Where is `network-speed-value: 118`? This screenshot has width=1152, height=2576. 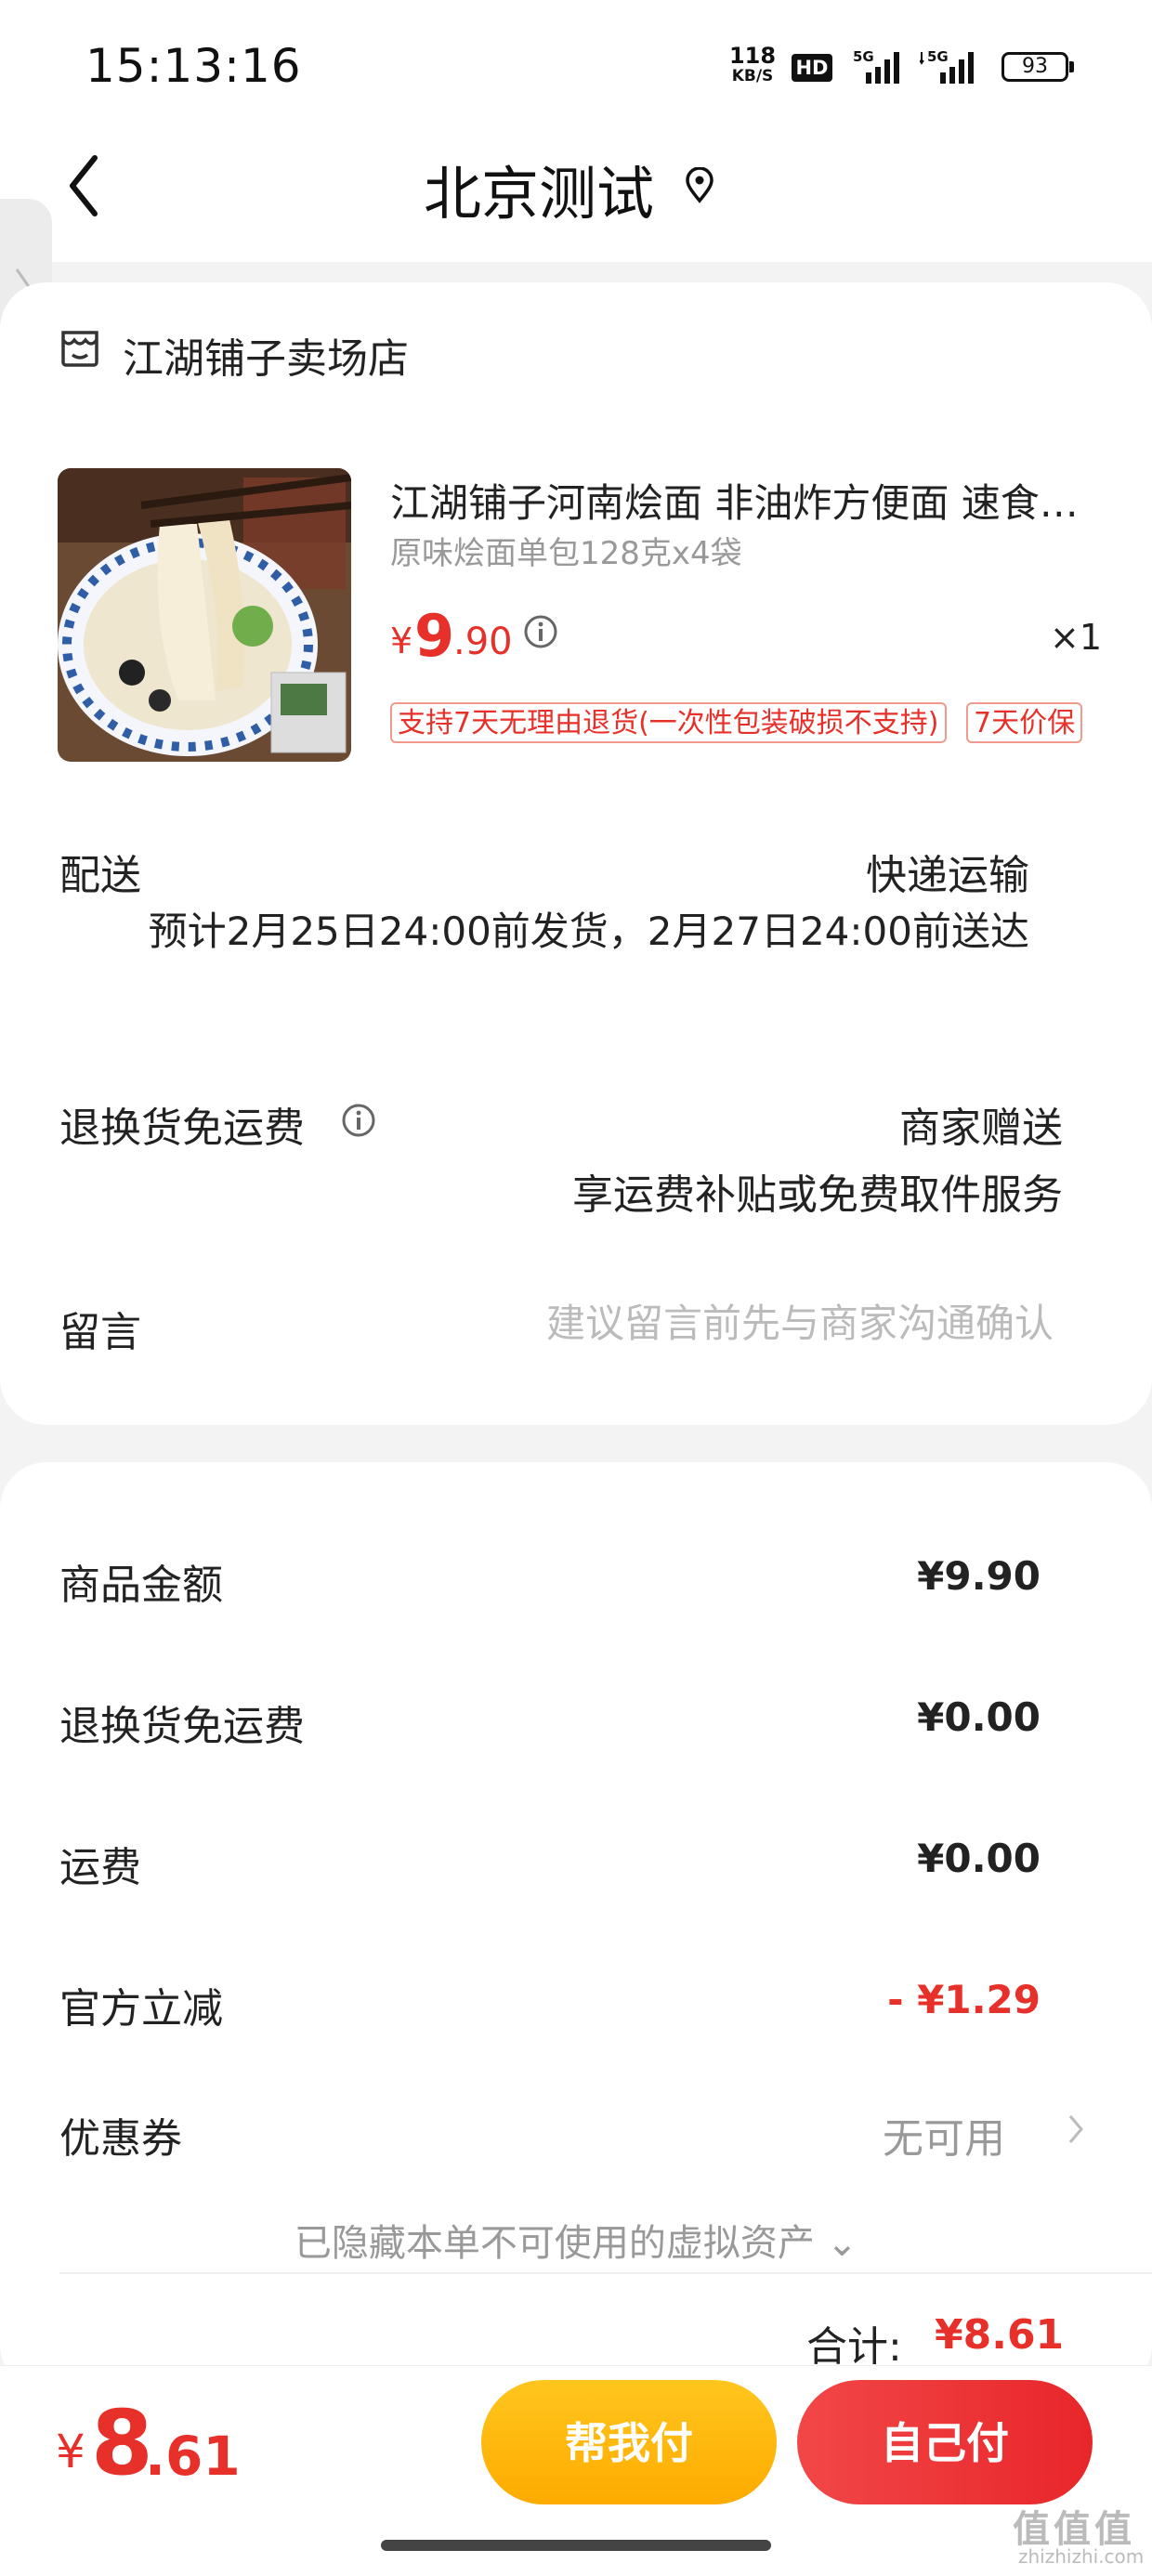 network-speed-value: 118 is located at coordinates (752, 56).